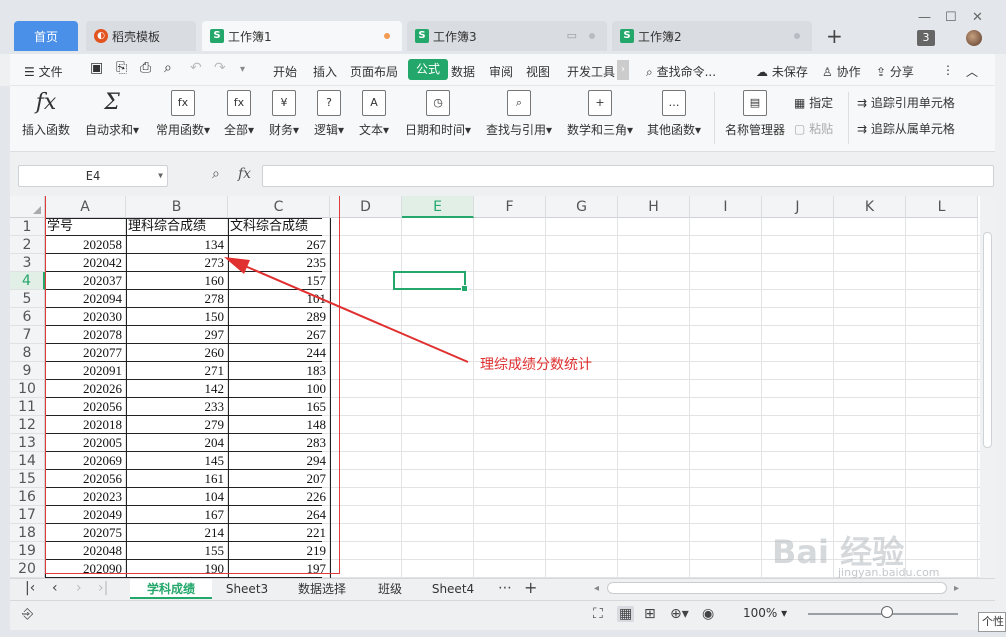 This screenshot has height=637, width=1006. What do you see at coordinates (519, 114) in the screenshot?
I see `lookup-button: ⌕ 查找与引用▾` at bounding box center [519, 114].